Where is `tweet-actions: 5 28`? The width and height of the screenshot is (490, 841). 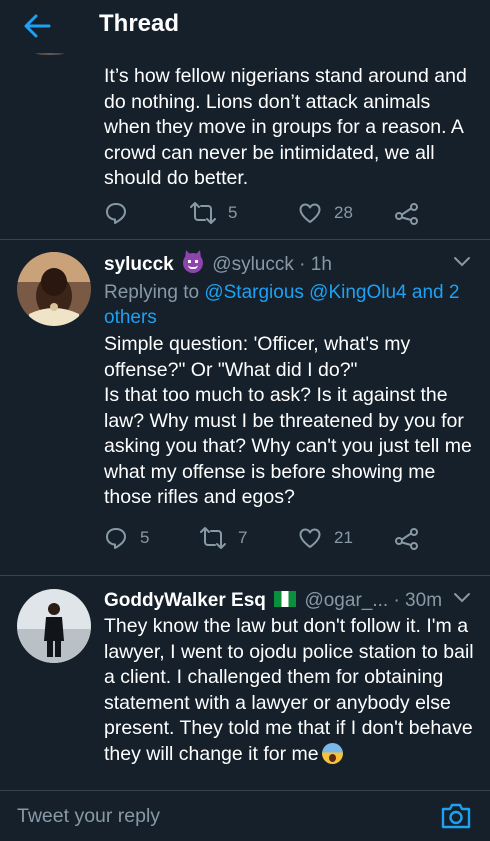 tweet-actions: 5 28 is located at coordinates (269, 213).